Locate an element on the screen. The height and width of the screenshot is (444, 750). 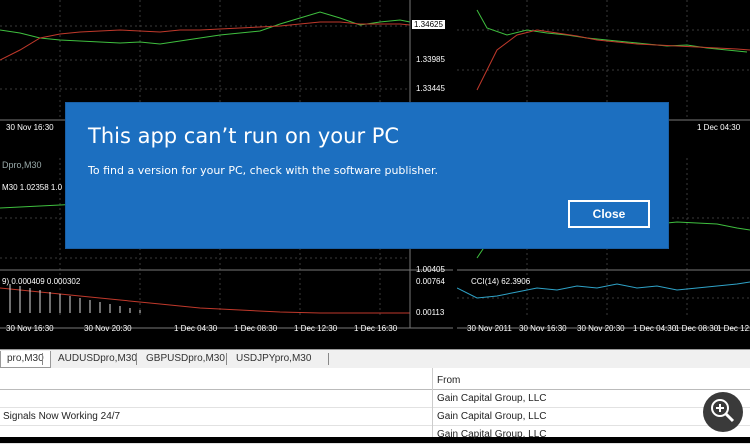
tab-gbpusd: GBPUSDpro,M30 is located at coordinates (185, 359).